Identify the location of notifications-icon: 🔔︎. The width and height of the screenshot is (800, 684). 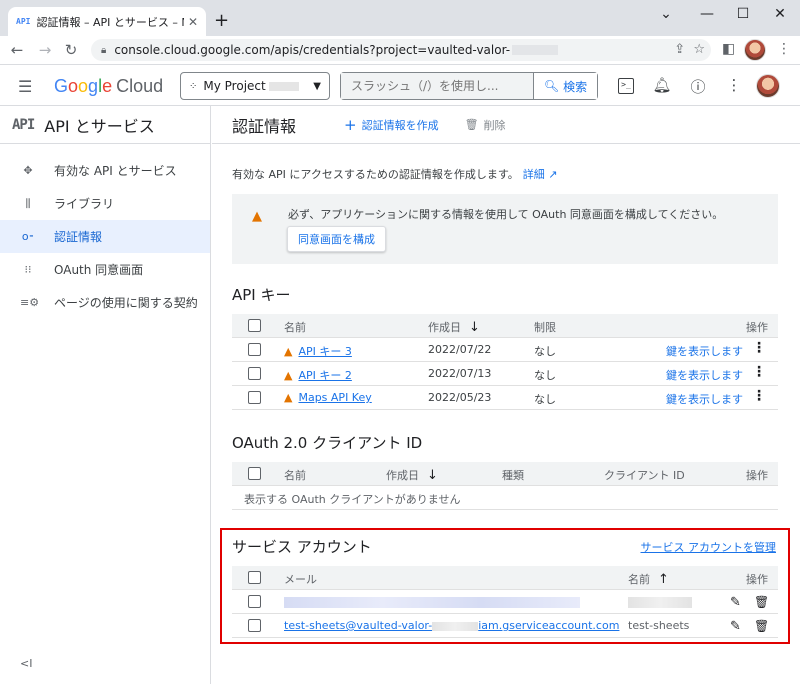
(662, 85).